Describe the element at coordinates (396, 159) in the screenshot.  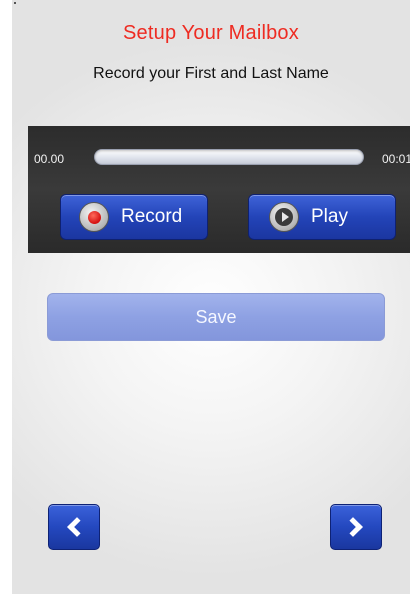
I see `total-time: 00:01` at that location.